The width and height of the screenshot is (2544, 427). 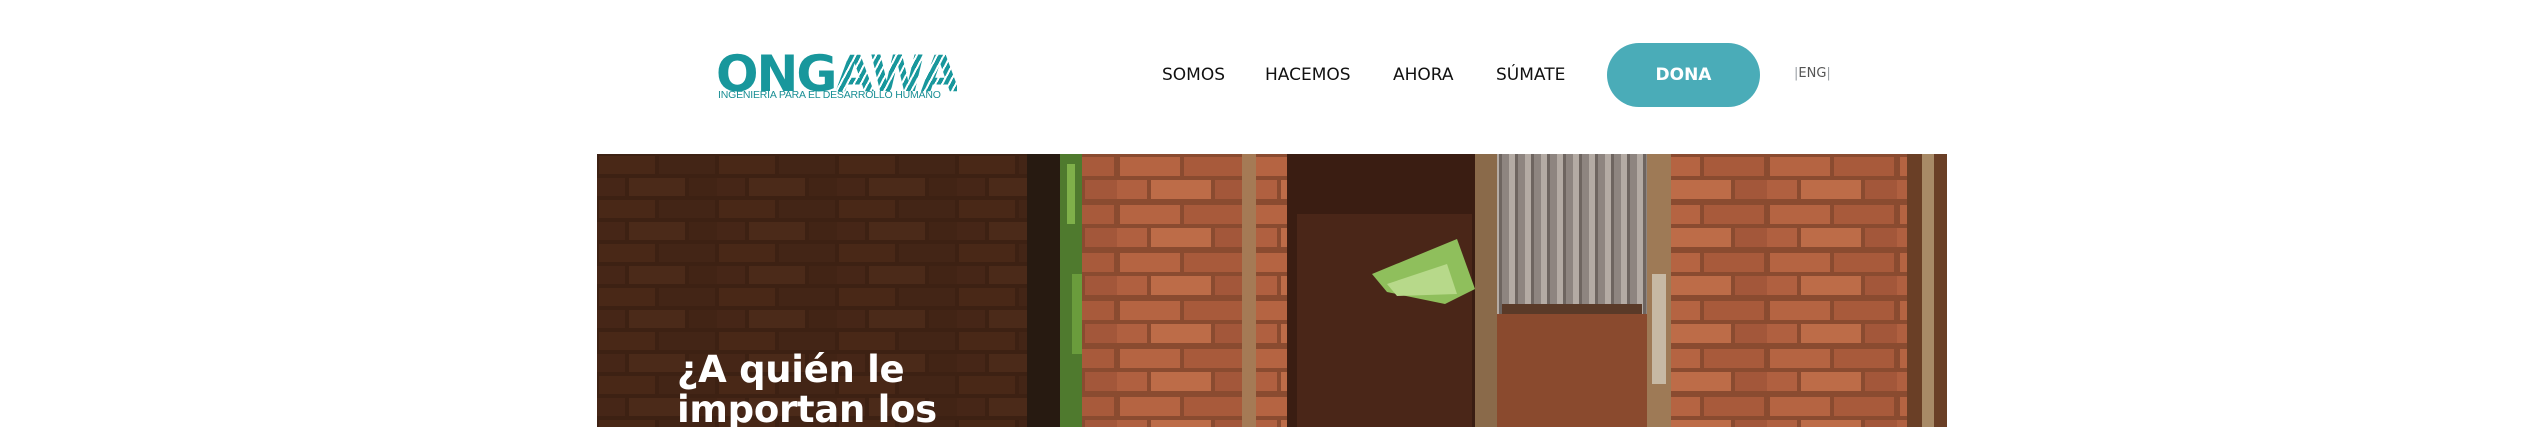 I want to click on logo-tagline: INGENIERÍA PARA EL DESARROLLO HUMANO, so click(x=829, y=95).